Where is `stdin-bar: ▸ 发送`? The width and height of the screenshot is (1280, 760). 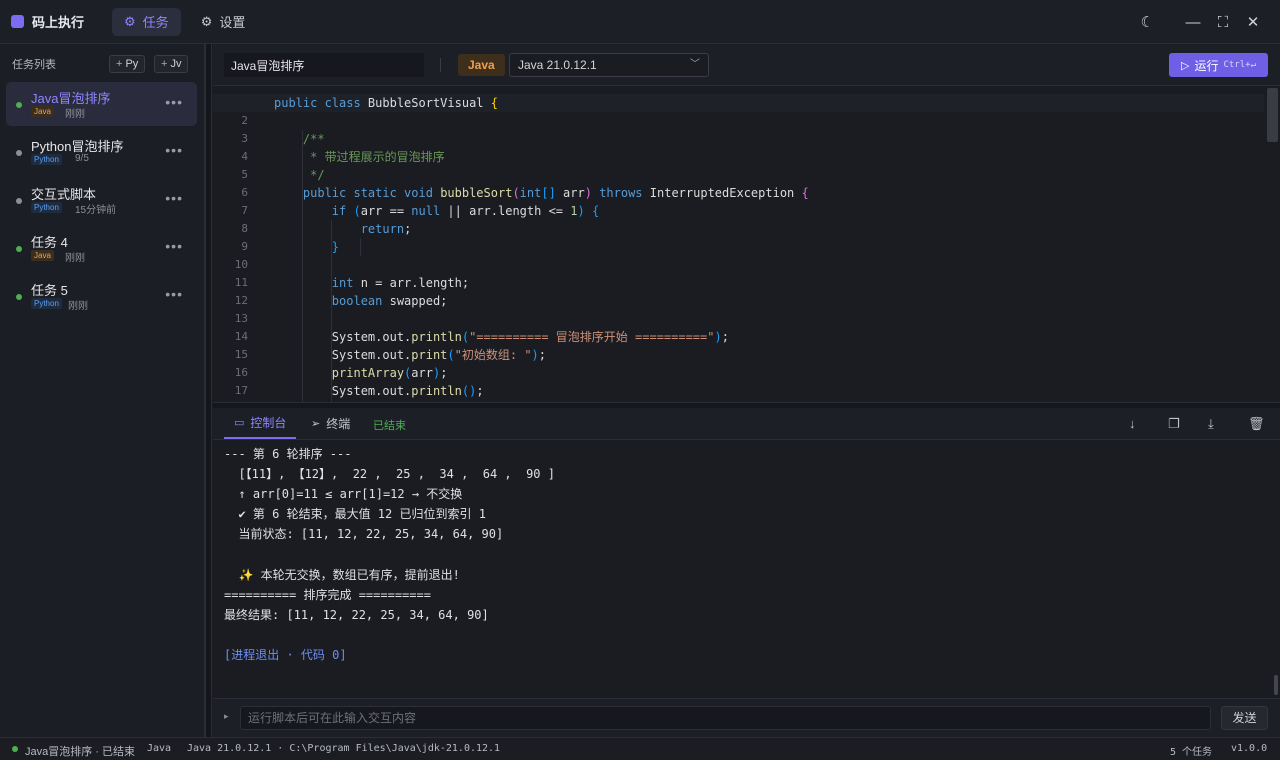 stdin-bar: ▸ 发送 is located at coordinates (746, 717).